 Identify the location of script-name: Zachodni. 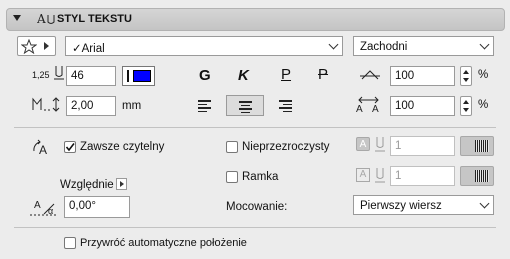
(384, 47).